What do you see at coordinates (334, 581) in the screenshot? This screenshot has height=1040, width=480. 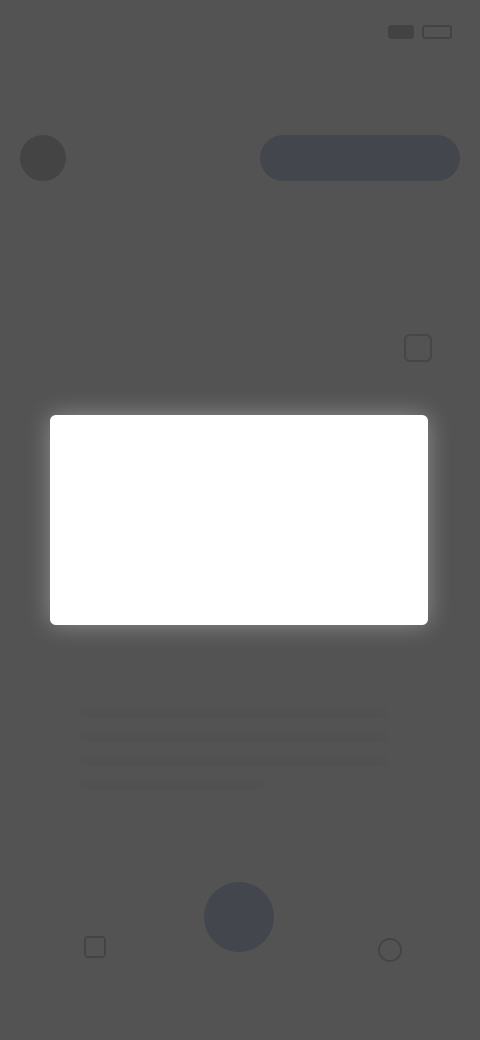 I see `confirm-button` at bounding box center [334, 581].